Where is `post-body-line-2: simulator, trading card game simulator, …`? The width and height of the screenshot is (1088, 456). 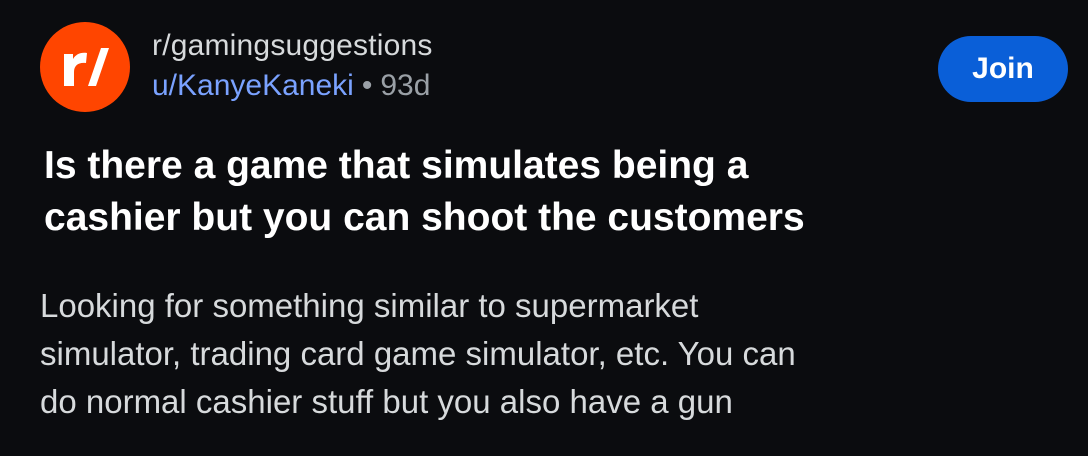 post-body-line-2: simulator, trading card game simulator, … is located at coordinates (418, 353).